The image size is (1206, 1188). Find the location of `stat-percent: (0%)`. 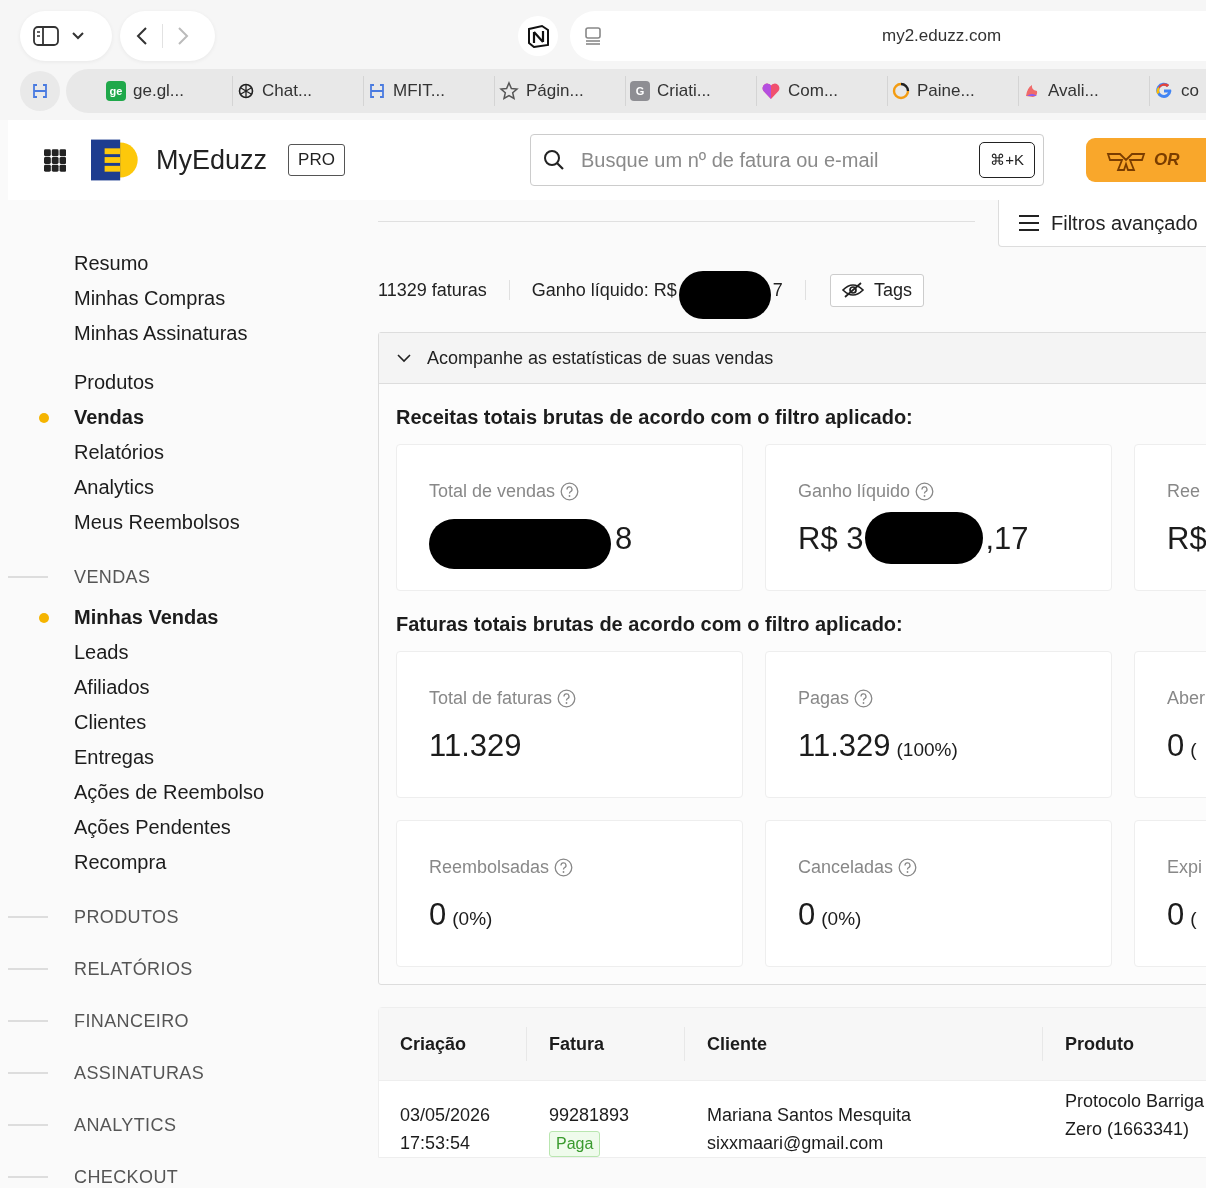

stat-percent: (0%) is located at coordinates (841, 919).